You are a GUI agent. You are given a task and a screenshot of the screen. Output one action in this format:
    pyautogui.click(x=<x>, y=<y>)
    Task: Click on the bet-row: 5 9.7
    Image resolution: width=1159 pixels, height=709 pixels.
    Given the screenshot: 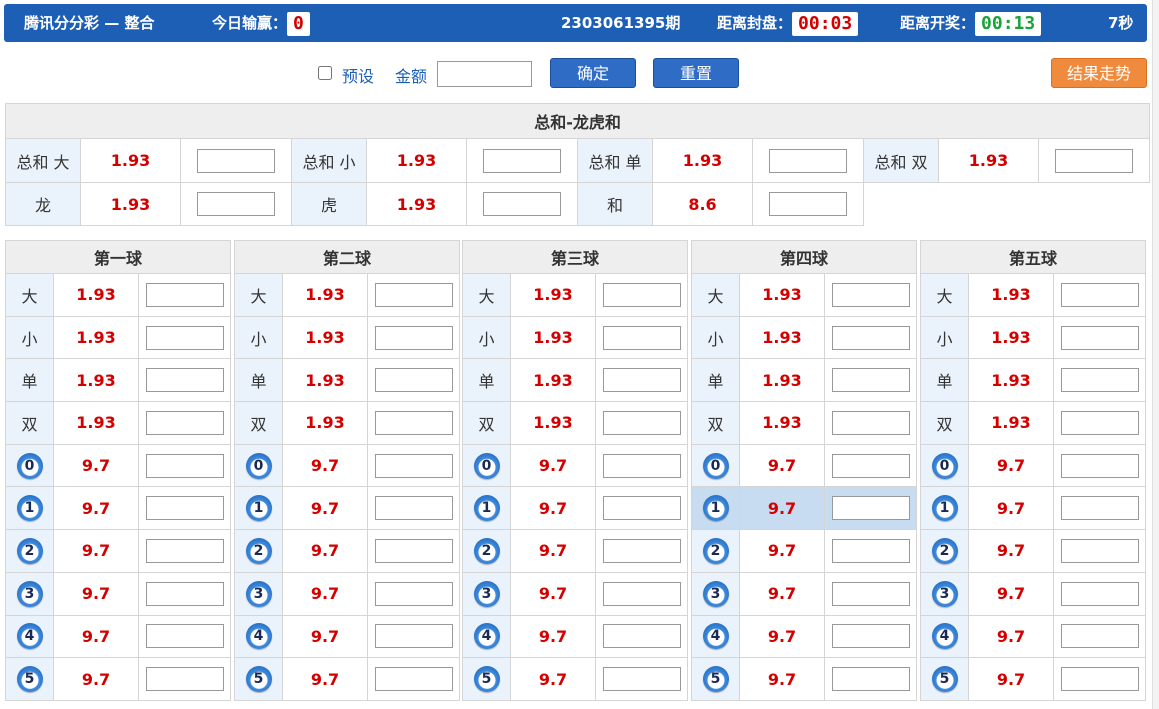 What is the action you would take?
    pyautogui.click(x=804, y=679)
    